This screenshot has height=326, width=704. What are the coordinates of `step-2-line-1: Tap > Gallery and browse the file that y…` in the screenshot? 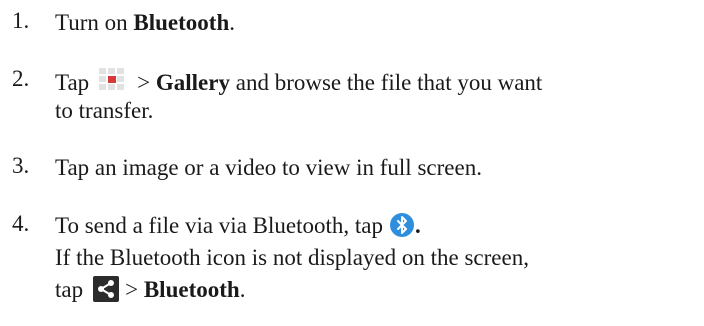 It's located at (298, 82).